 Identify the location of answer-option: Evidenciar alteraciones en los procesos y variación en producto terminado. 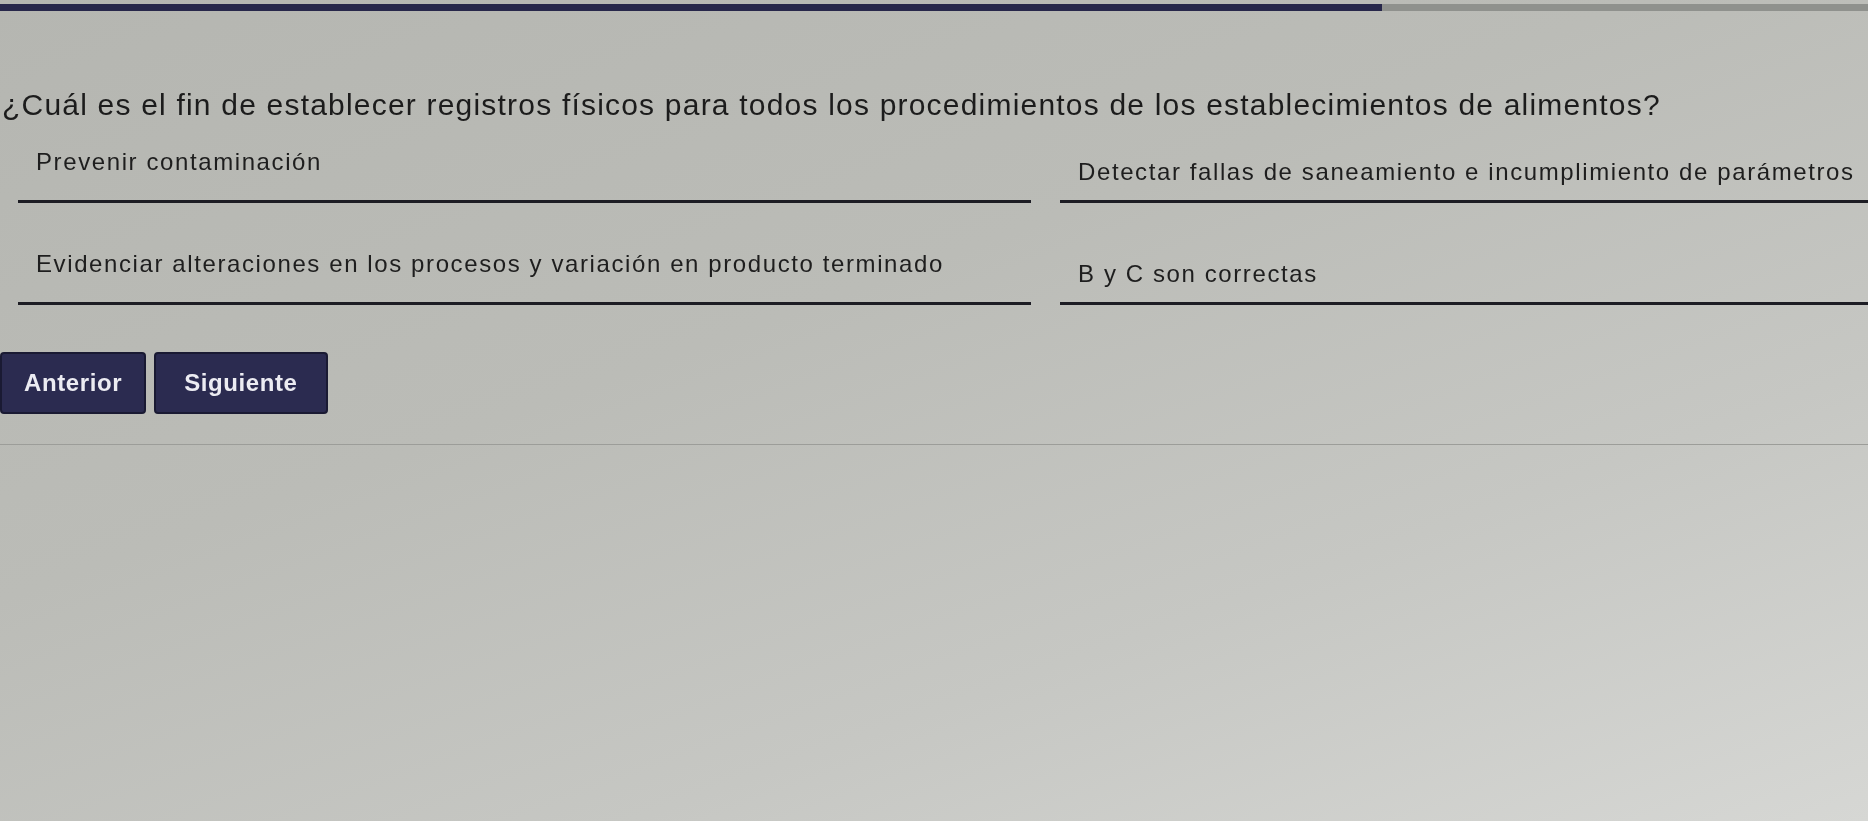
(524, 271).